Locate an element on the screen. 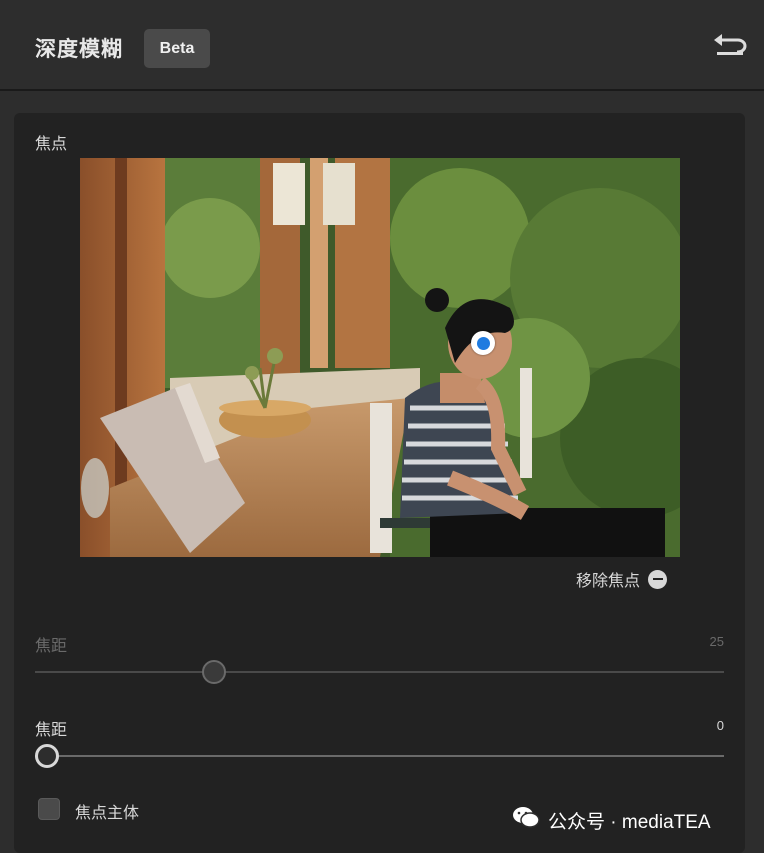 The width and height of the screenshot is (764, 853). minus-circle-icon is located at coordinates (658, 579).